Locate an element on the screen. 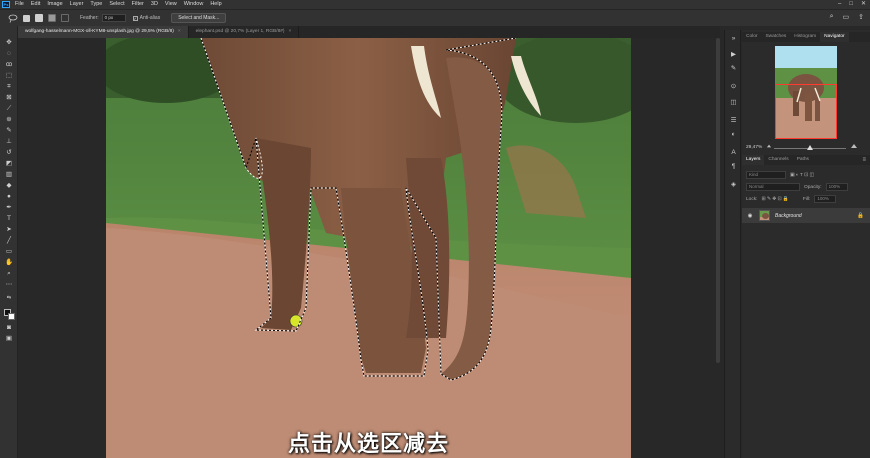  adjustments-icon: ◐ is located at coordinates (733, 134).